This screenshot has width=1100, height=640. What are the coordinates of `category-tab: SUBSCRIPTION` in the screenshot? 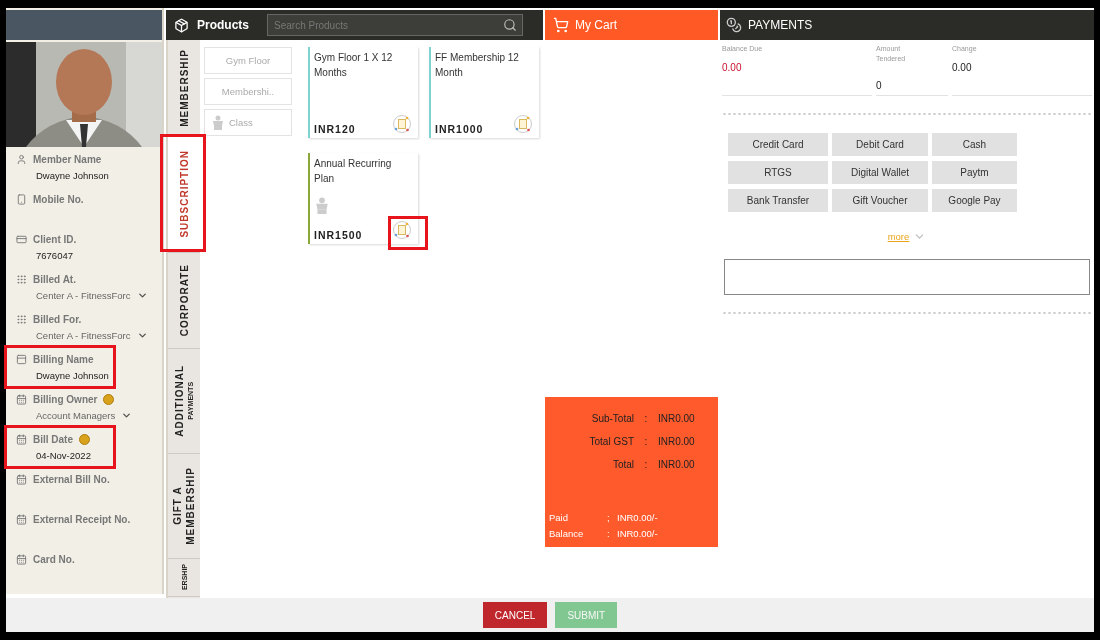 It's located at (184, 194).